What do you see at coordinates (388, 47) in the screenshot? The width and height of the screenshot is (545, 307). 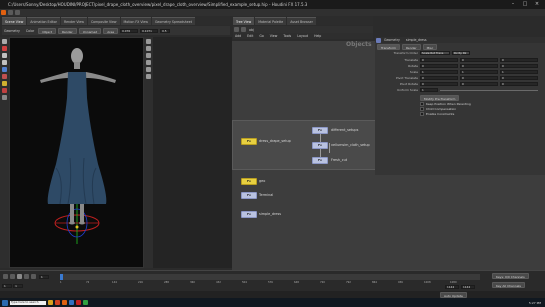 I see `tab-transform: Transform` at bounding box center [388, 47].